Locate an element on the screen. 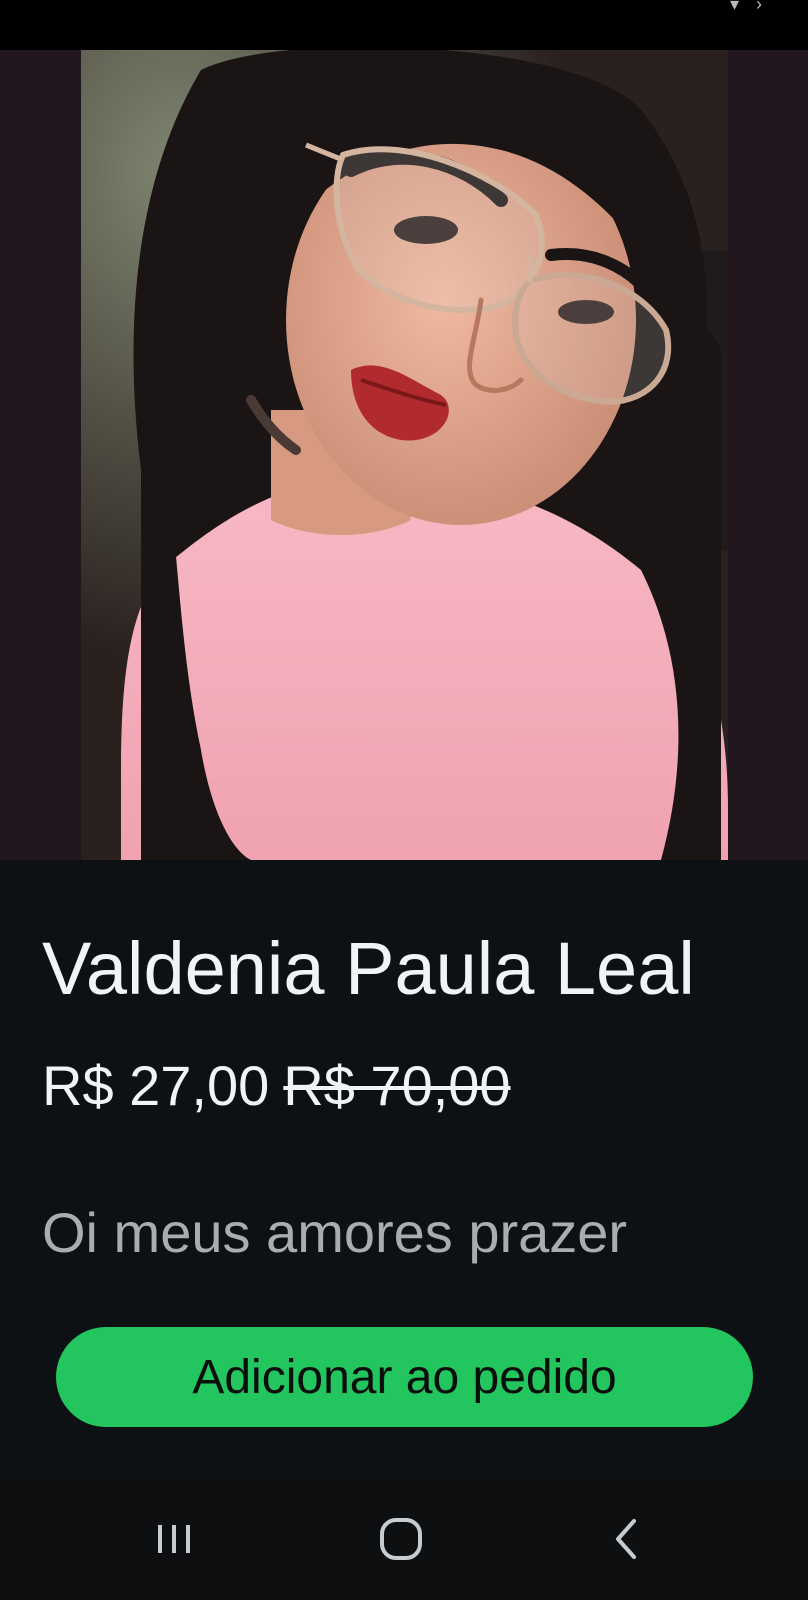 This screenshot has height=1600, width=808. back-button is located at coordinates (628, 1539).